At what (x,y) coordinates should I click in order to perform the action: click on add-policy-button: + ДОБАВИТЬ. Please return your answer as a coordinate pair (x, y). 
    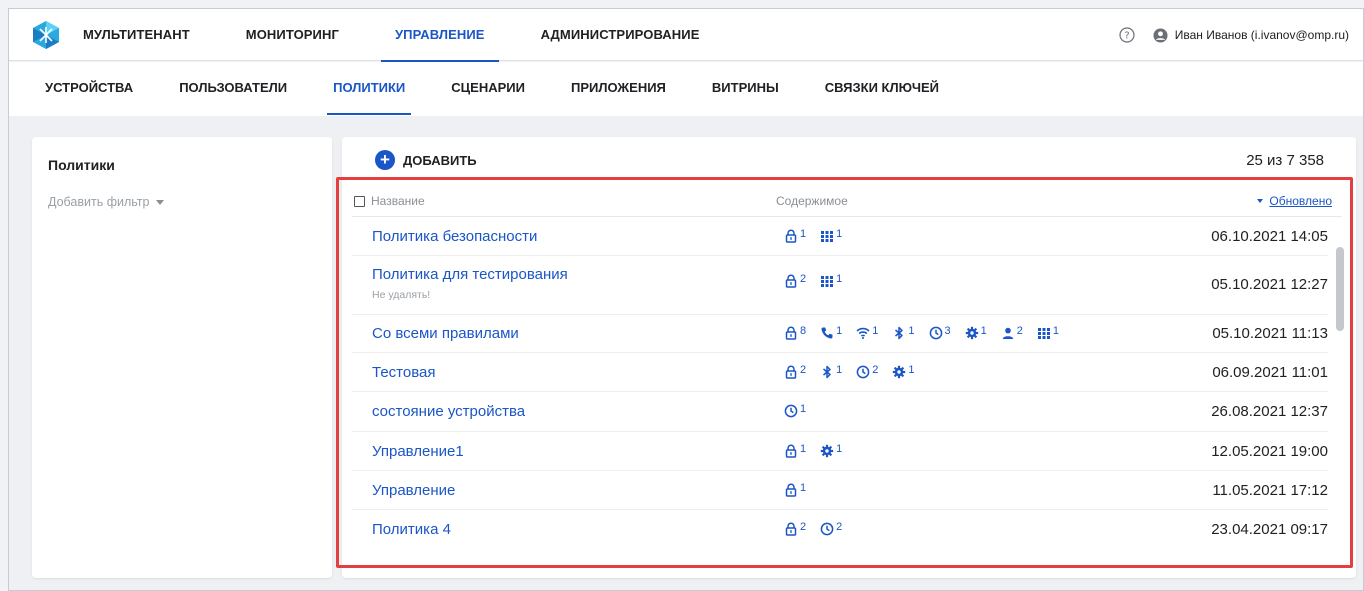
    Looking at the image, I should click on (426, 160).